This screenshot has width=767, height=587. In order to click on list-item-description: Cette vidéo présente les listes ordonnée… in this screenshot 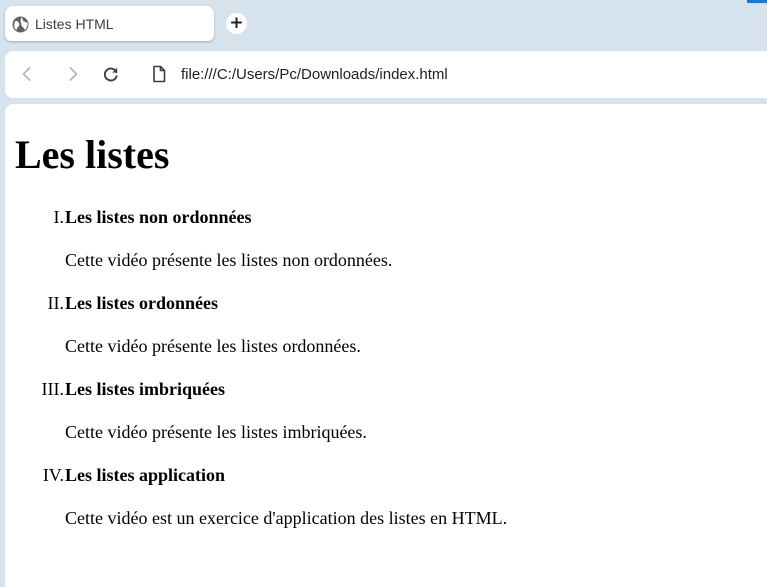, I will do `click(213, 346)`.